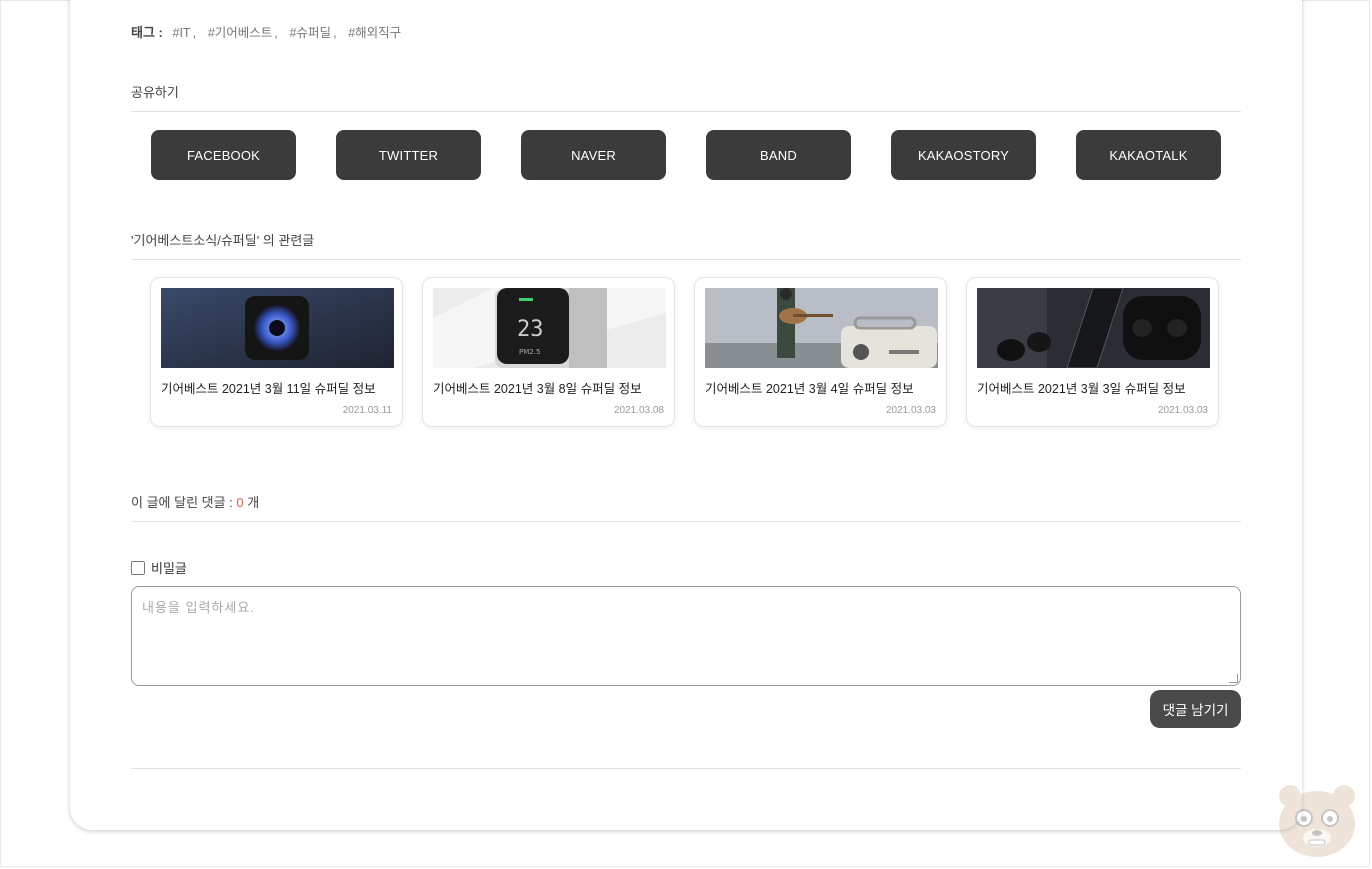 This screenshot has width=1372, height=869. I want to click on guitar-speaker-thumbnail, so click(821, 328).